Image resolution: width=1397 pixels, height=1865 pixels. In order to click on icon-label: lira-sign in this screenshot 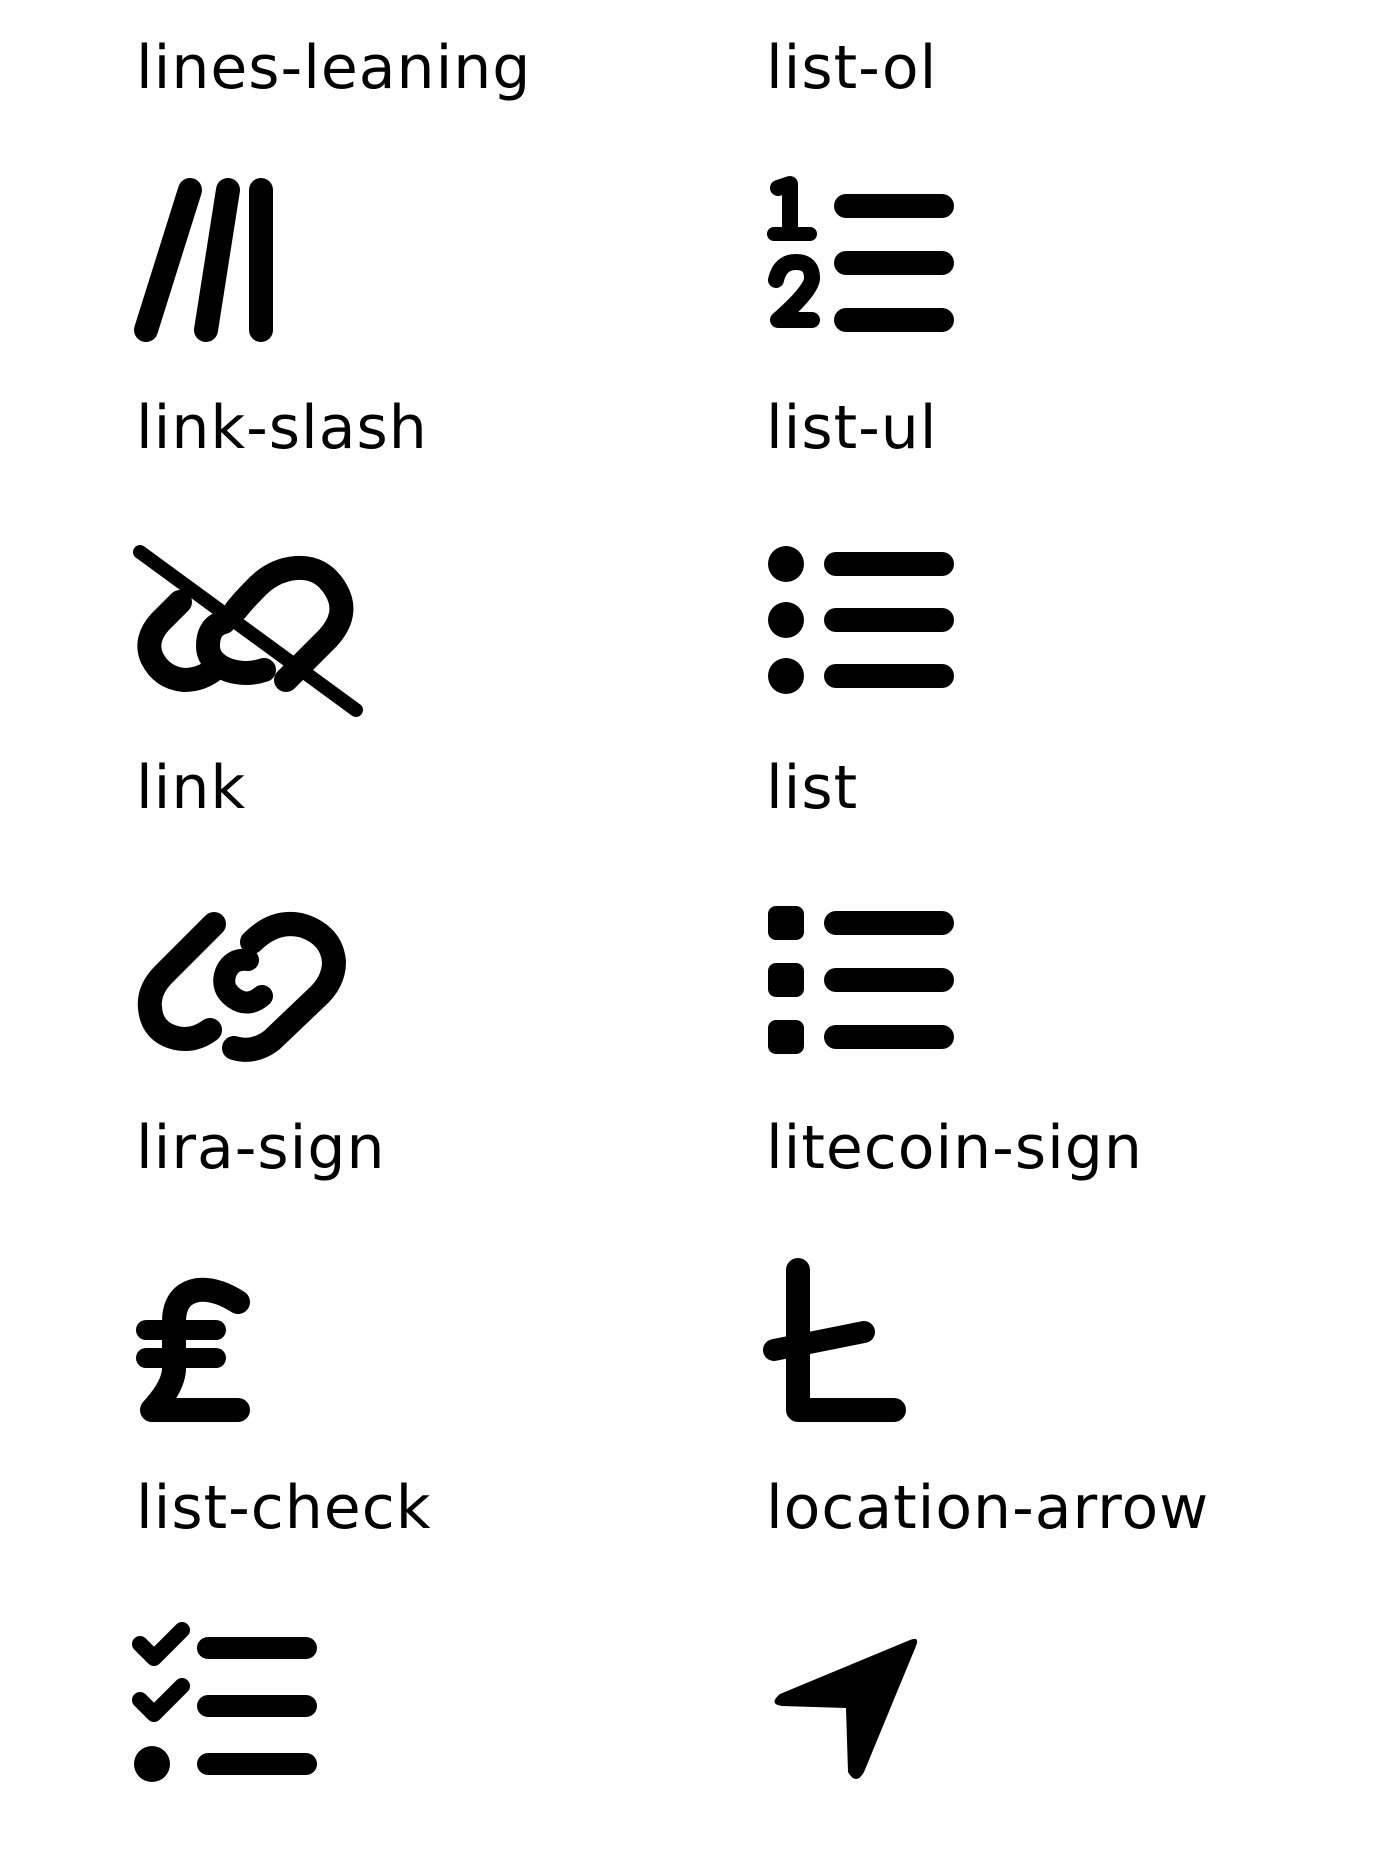, I will do `click(261, 1148)`.